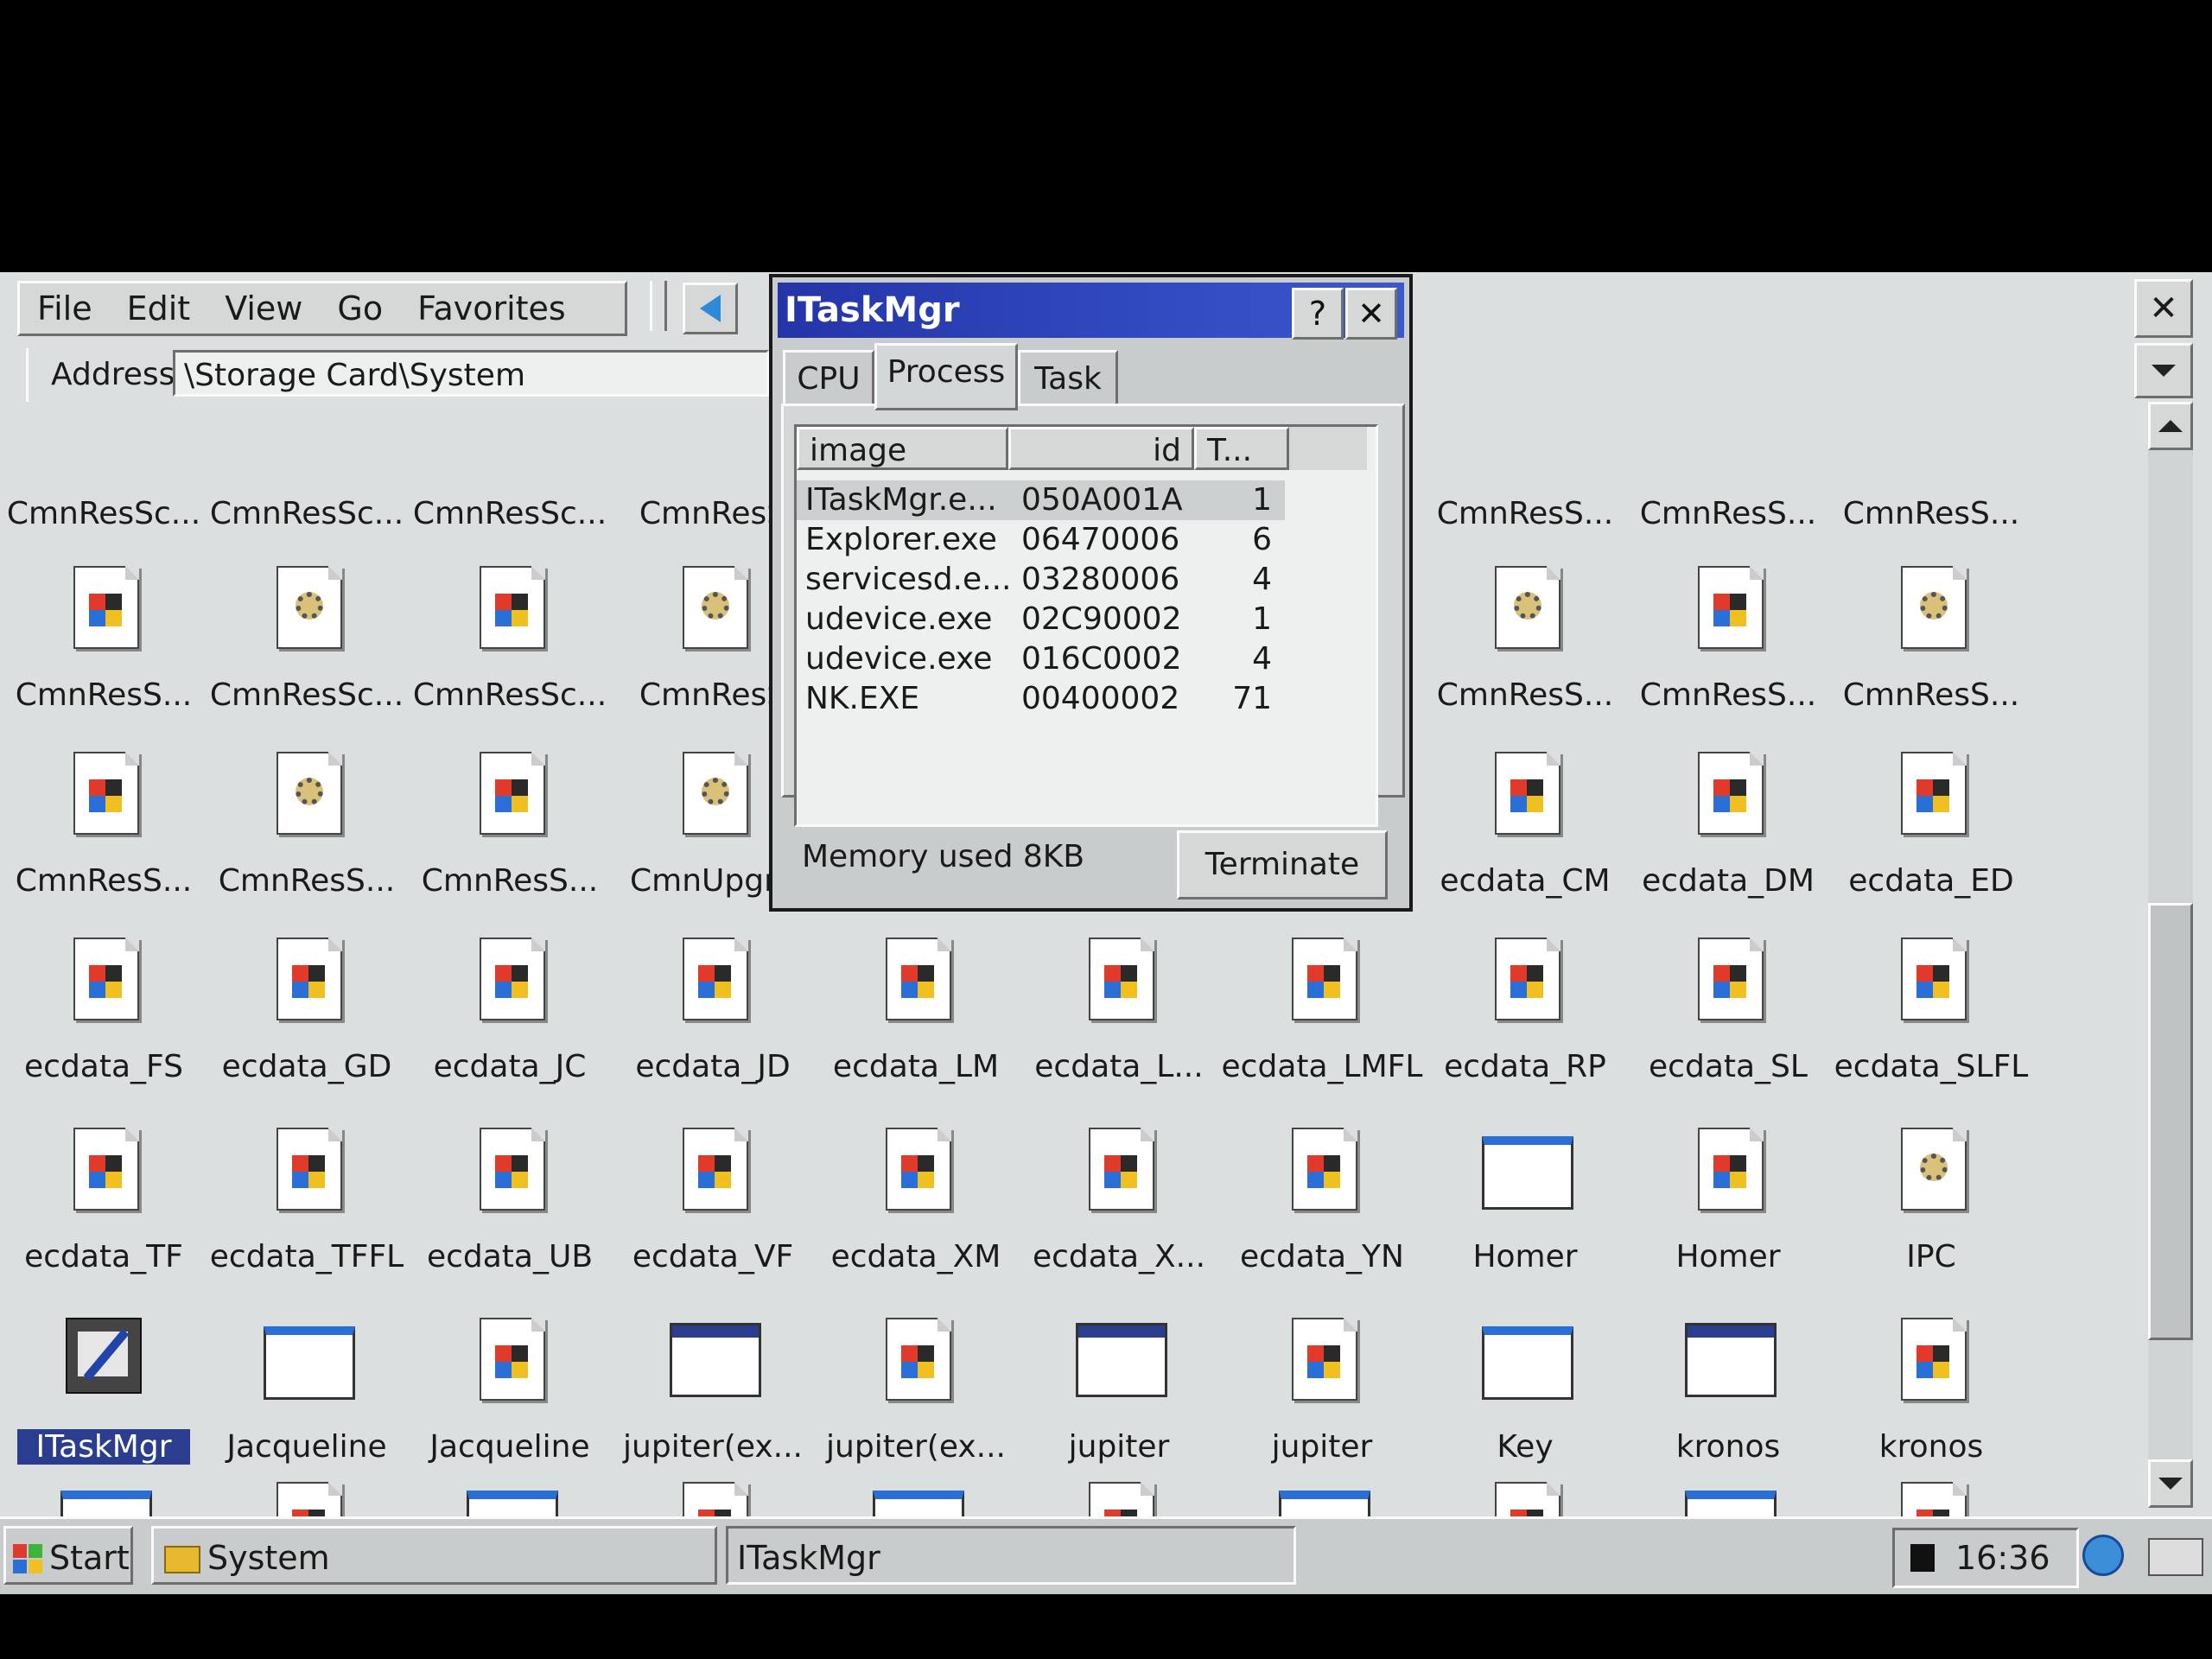  What do you see at coordinates (1082, 699) in the screenshot?
I see `process-row: NK.EXE 00400002 71` at bounding box center [1082, 699].